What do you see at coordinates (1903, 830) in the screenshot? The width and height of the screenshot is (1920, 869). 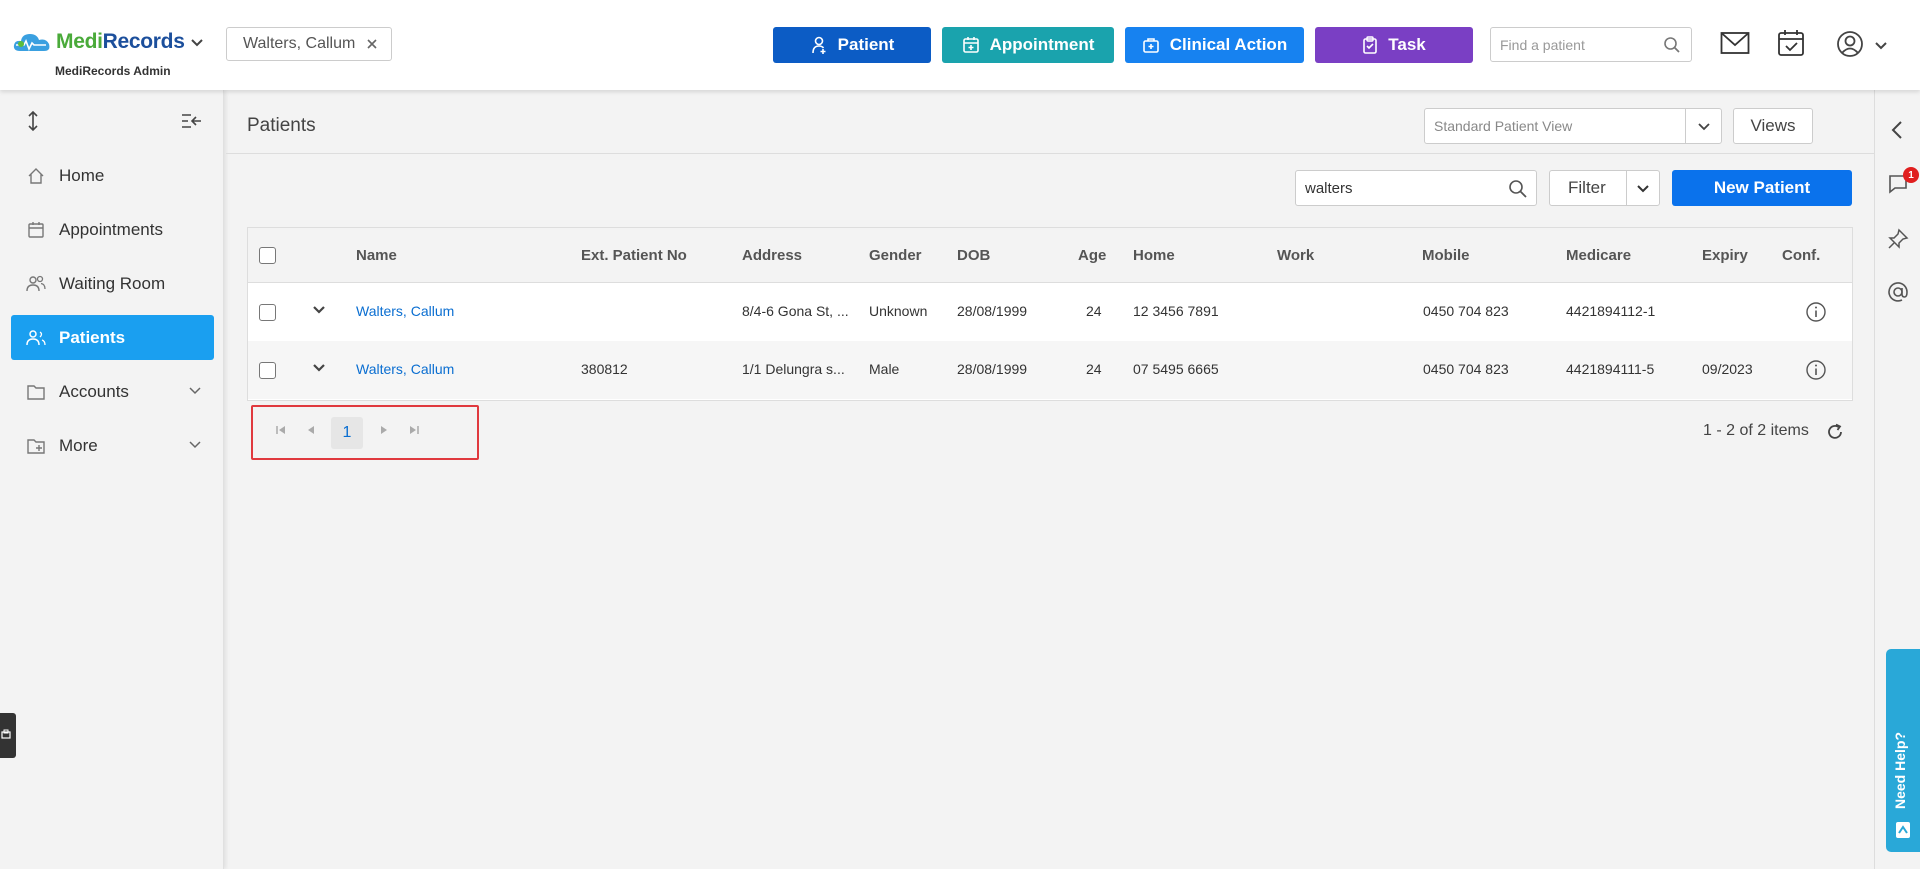 I see `help-chat-icon` at bounding box center [1903, 830].